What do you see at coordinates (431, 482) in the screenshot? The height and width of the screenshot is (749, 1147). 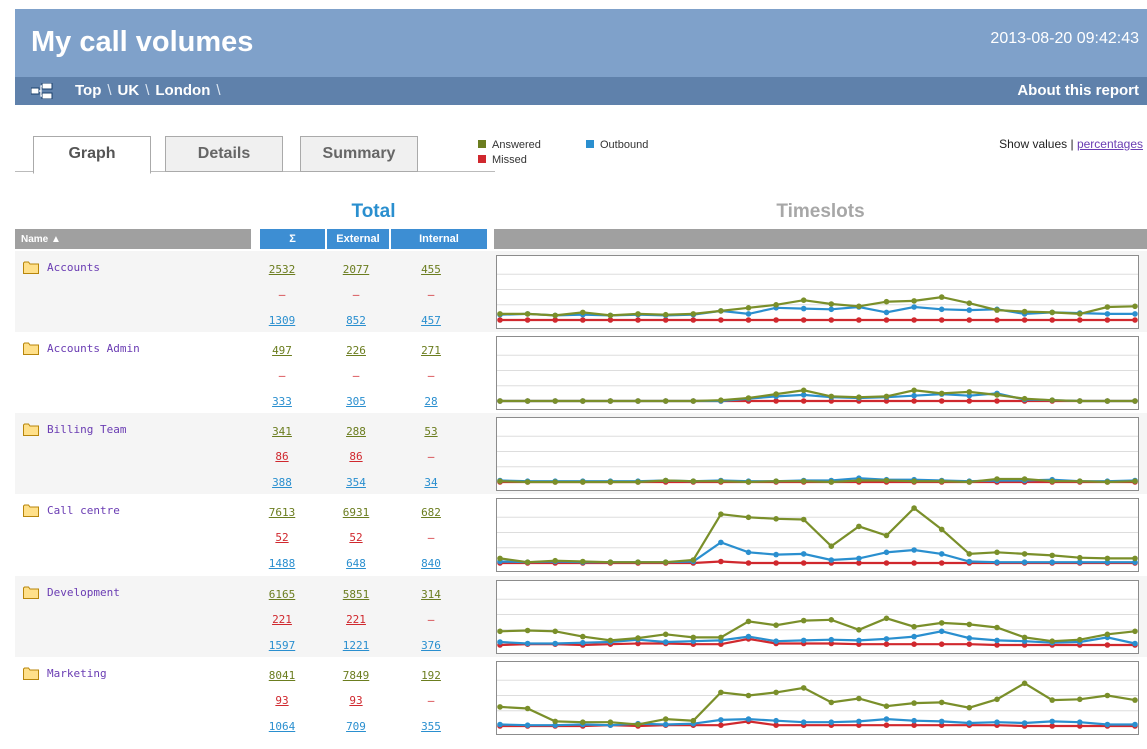 I see `outbound-count: 34` at bounding box center [431, 482].